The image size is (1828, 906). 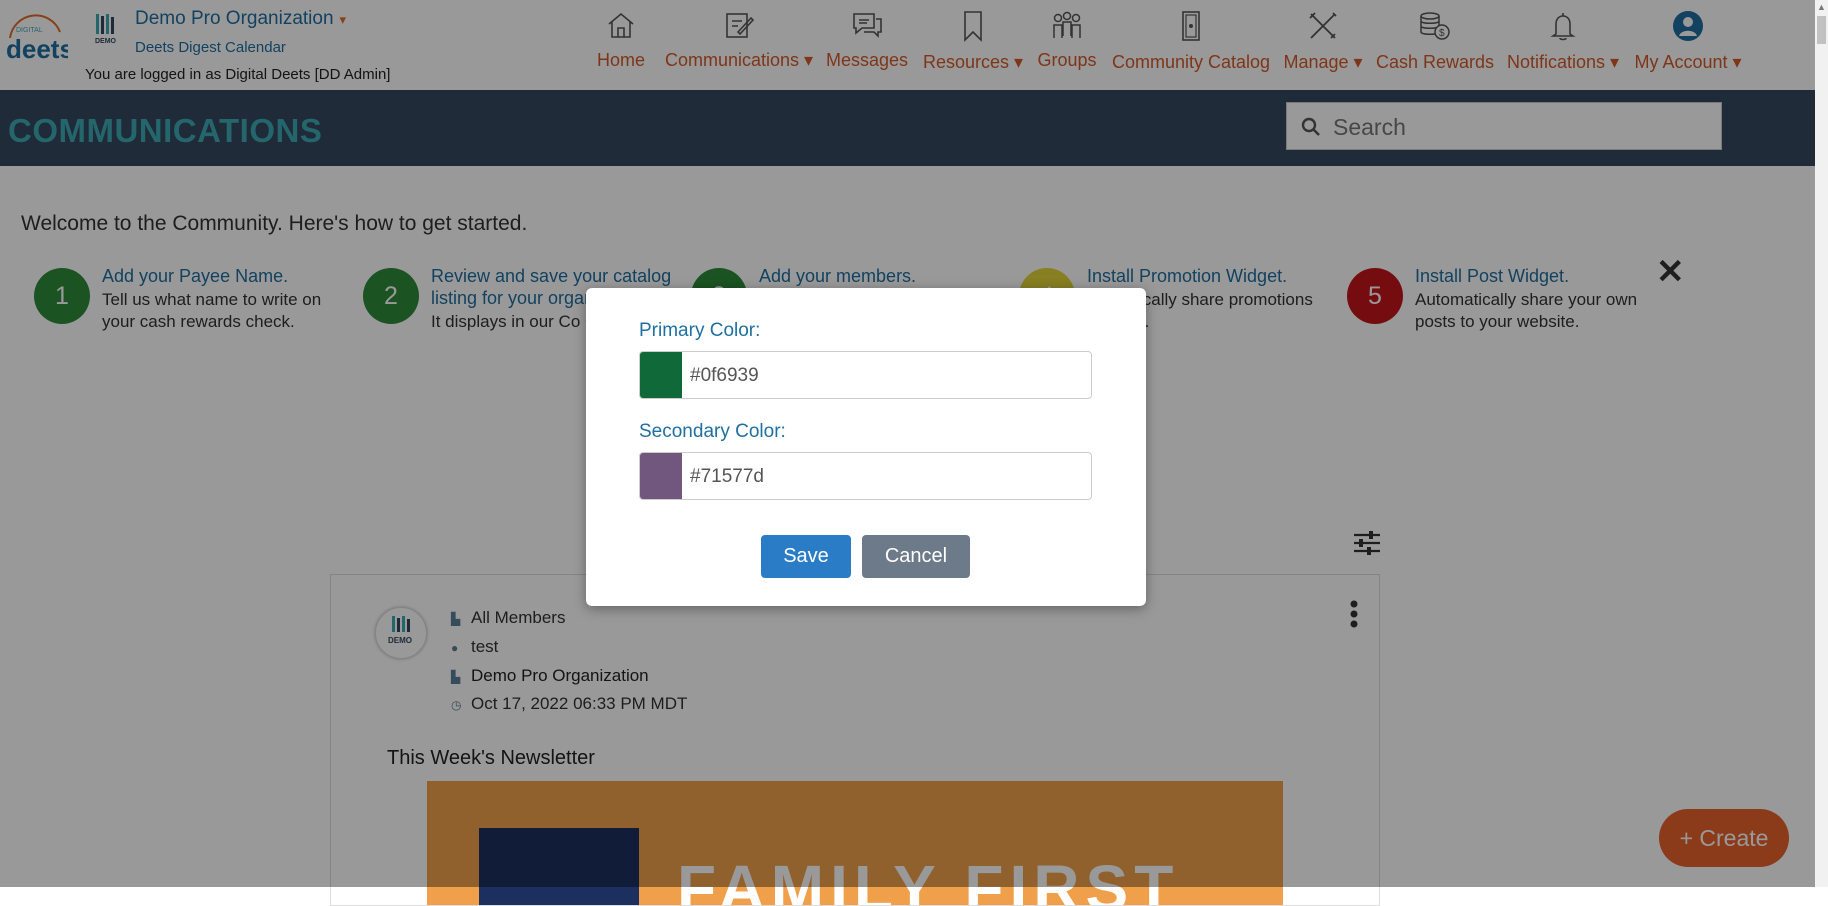 I want to click on save-button: Save, so click(x=806, y=556).